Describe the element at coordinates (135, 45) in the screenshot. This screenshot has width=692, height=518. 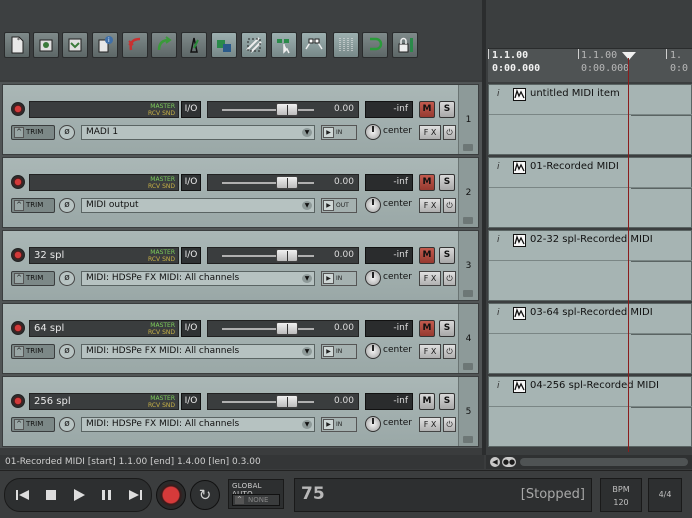
I see `undo-button` at that location.